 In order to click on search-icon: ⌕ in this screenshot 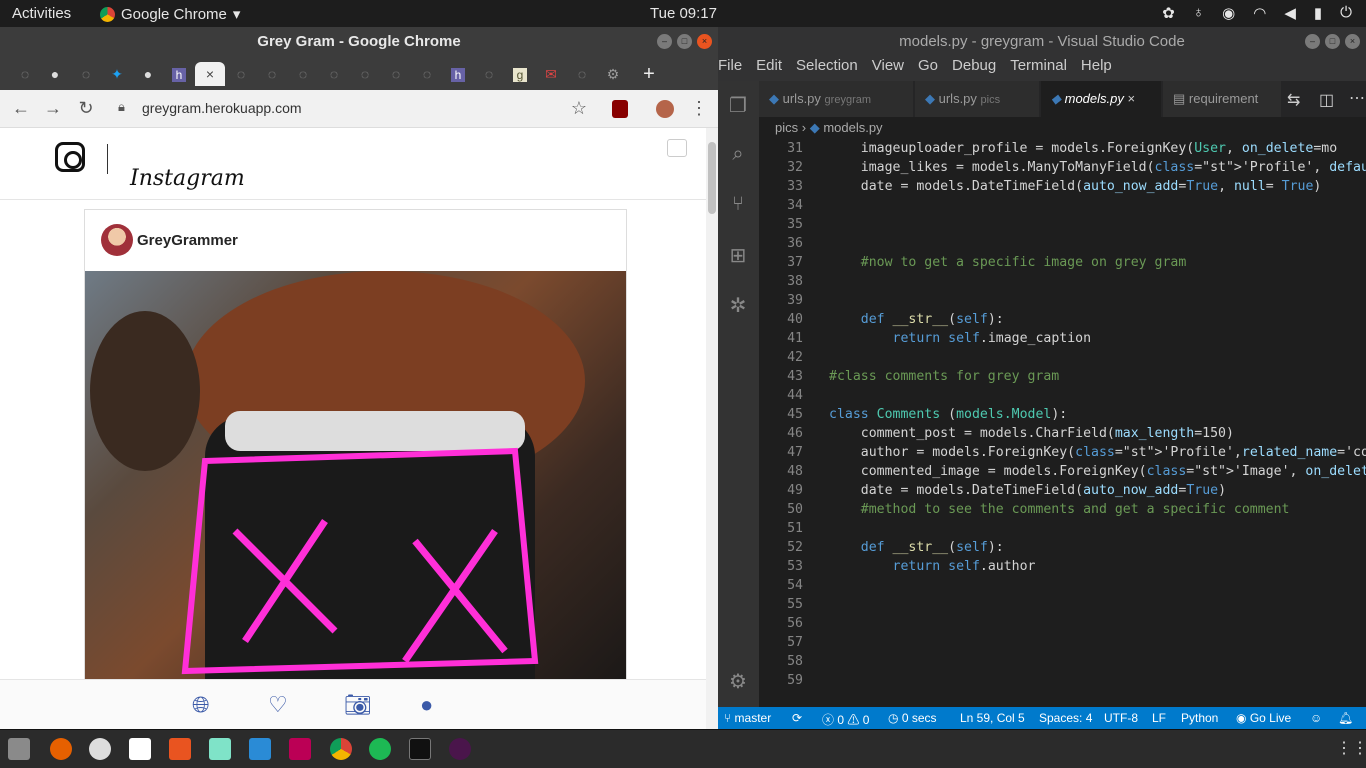, I will do `click(738, 155)`.